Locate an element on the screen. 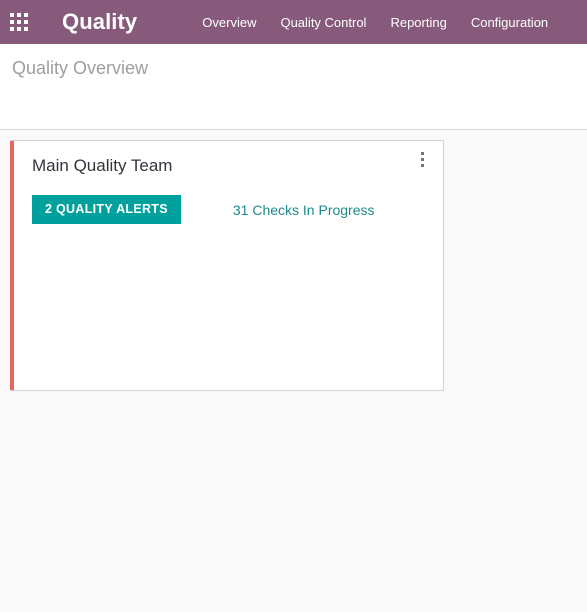 This screenshot has height=612, width=587. apps-grid-icon is located at coordinates (19, 22).